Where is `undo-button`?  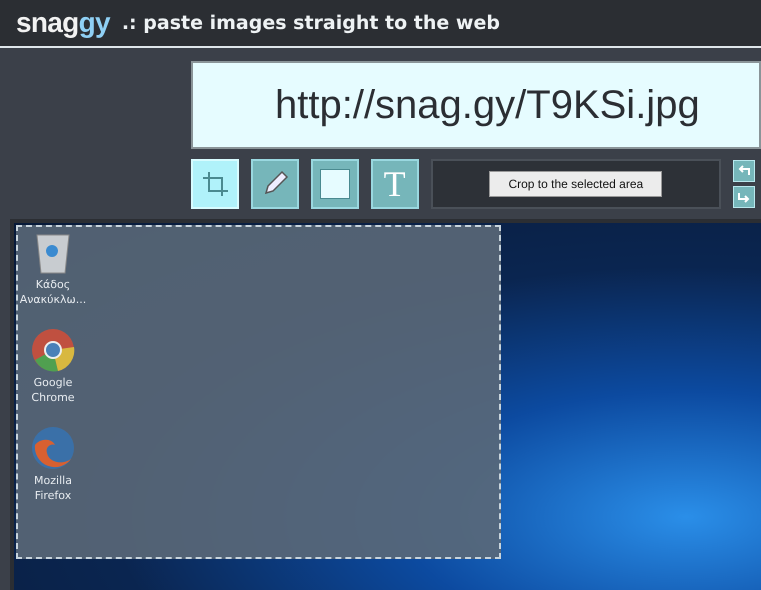
undo-button is located at coordinates (744, 171).